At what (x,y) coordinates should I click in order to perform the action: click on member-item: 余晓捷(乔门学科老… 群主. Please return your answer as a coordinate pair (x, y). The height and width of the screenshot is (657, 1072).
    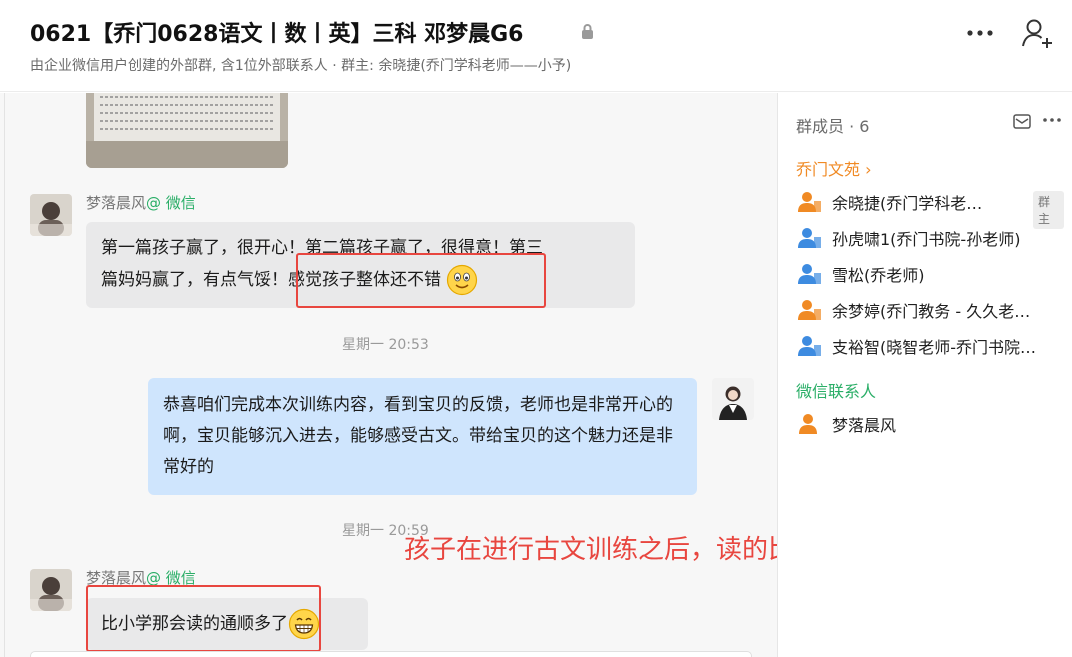
    Looking at the image, I should click on (930, 207).